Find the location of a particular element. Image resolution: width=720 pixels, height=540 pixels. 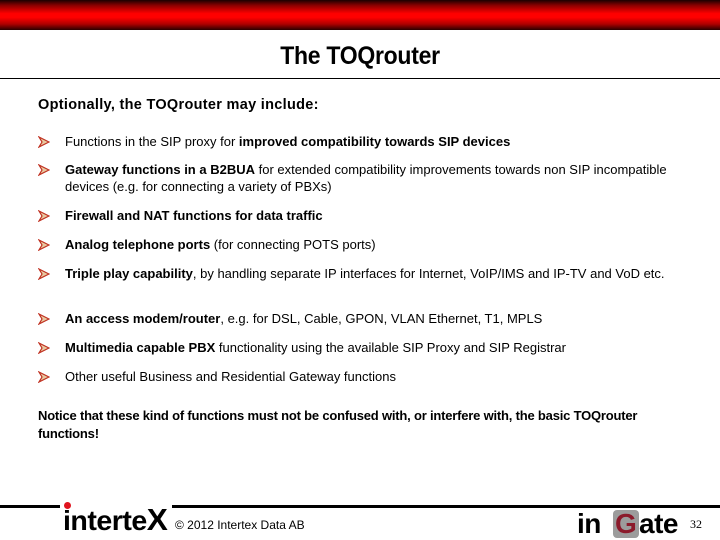

intertex-logo-text: interteX is located at coordinates (115, 519).